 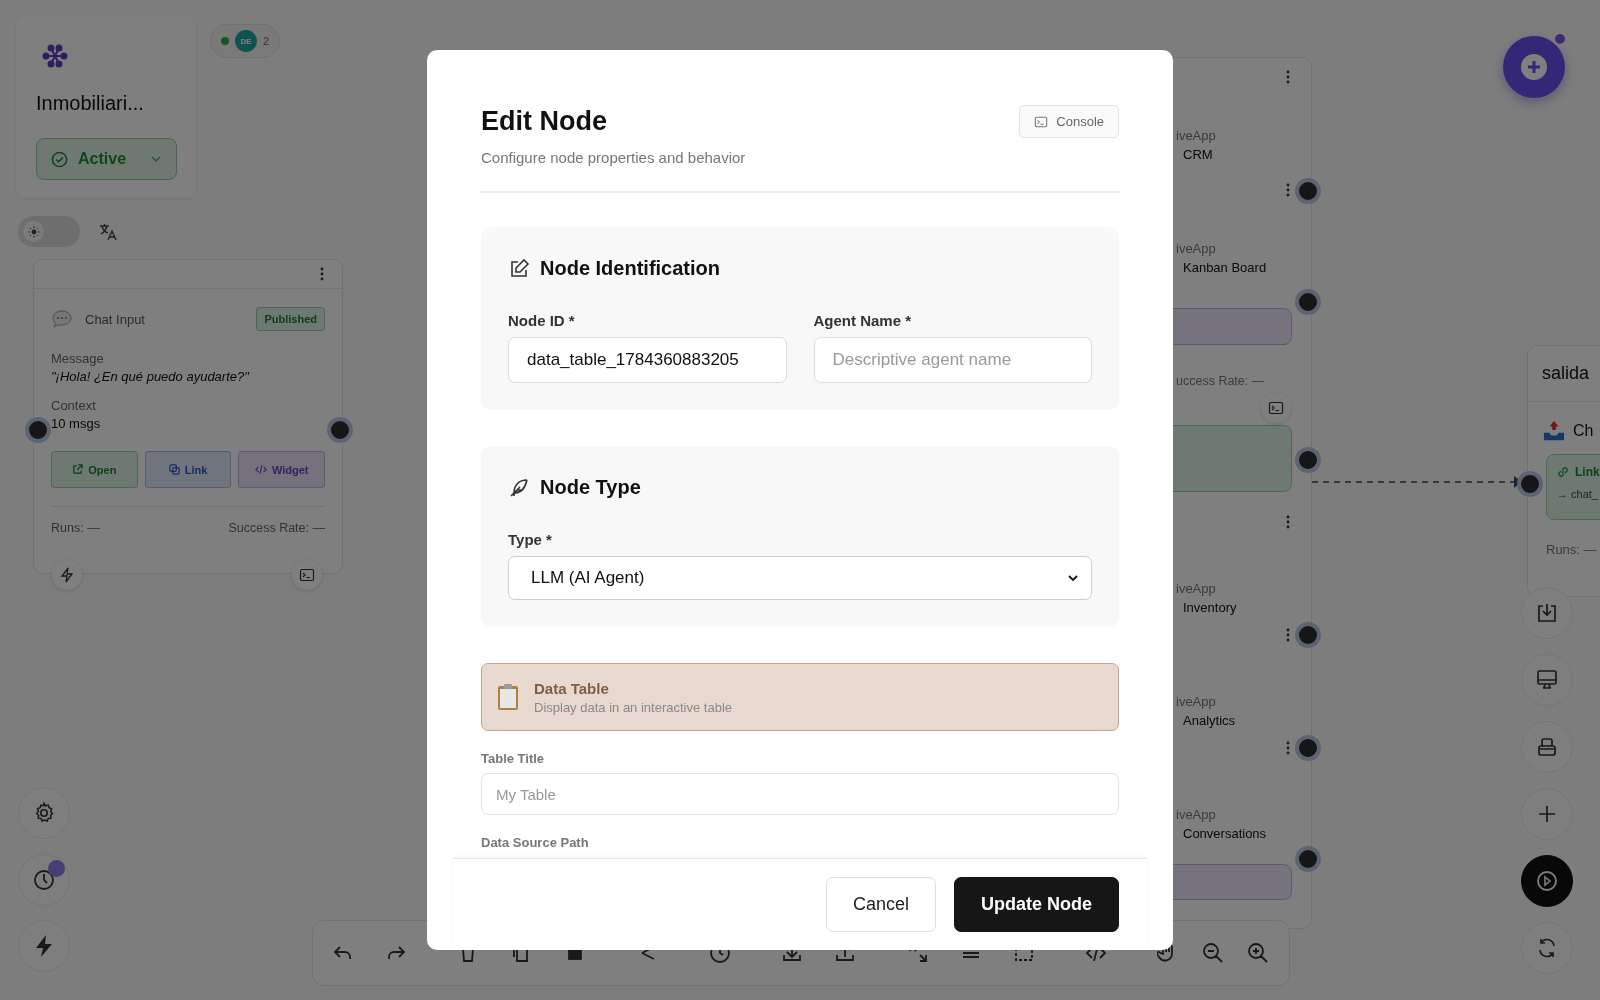 I want to click on translate-icon, so click(x=108, y=232).